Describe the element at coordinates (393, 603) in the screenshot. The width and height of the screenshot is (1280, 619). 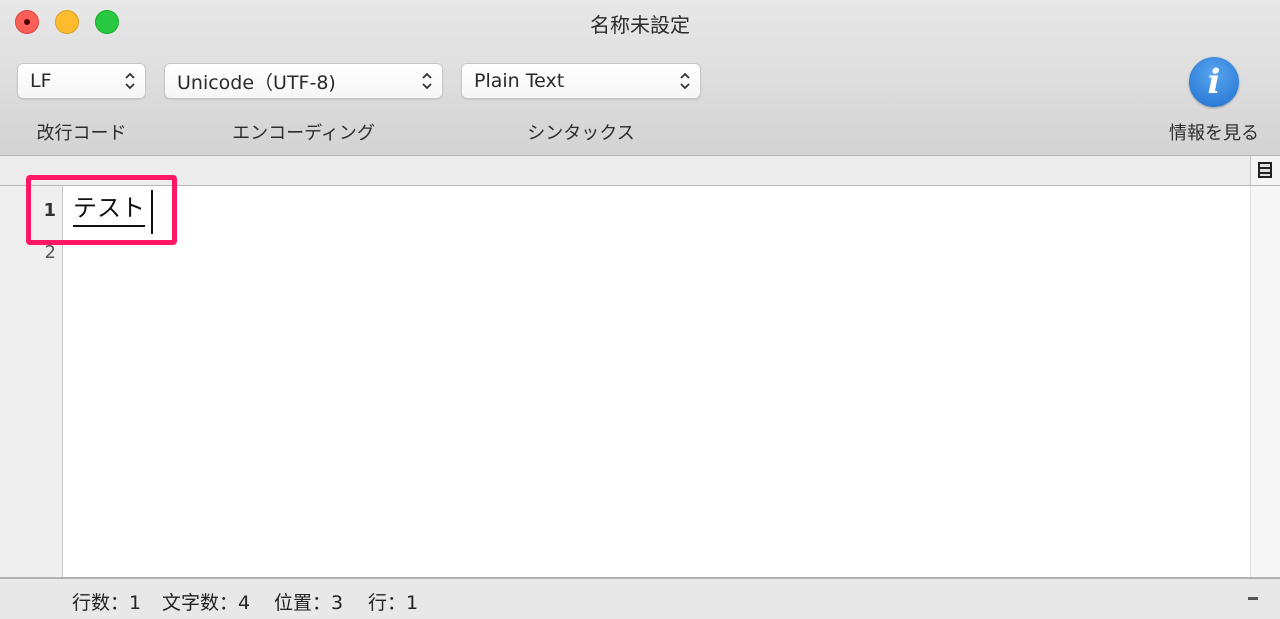
I see `status-current-line: 行：1` at that location.